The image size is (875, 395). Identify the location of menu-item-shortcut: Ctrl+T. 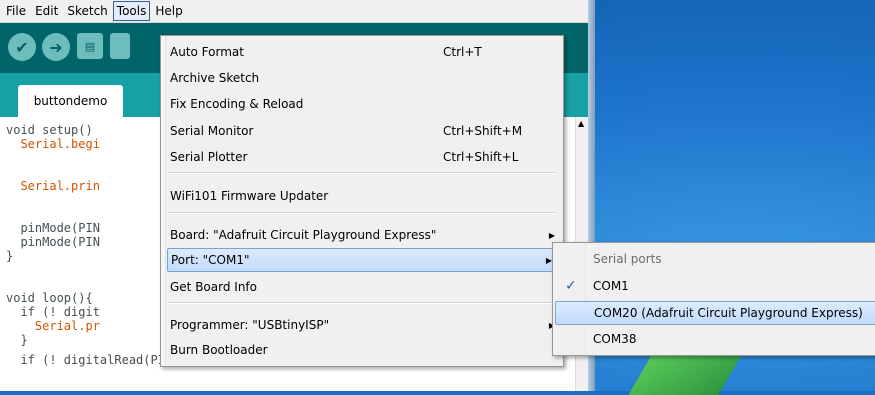
(462, 52).